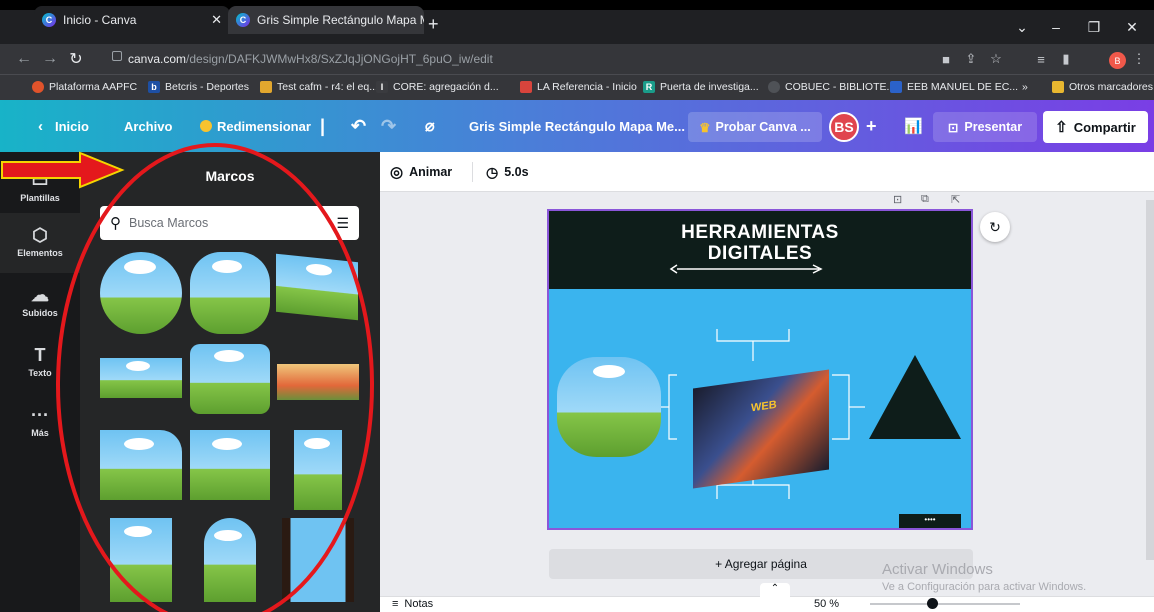 Image resolution: width=1154 pixels, height=612 pixels. I want to click on page-title-line1: HERRAMIENTAS, so click(760, 232).